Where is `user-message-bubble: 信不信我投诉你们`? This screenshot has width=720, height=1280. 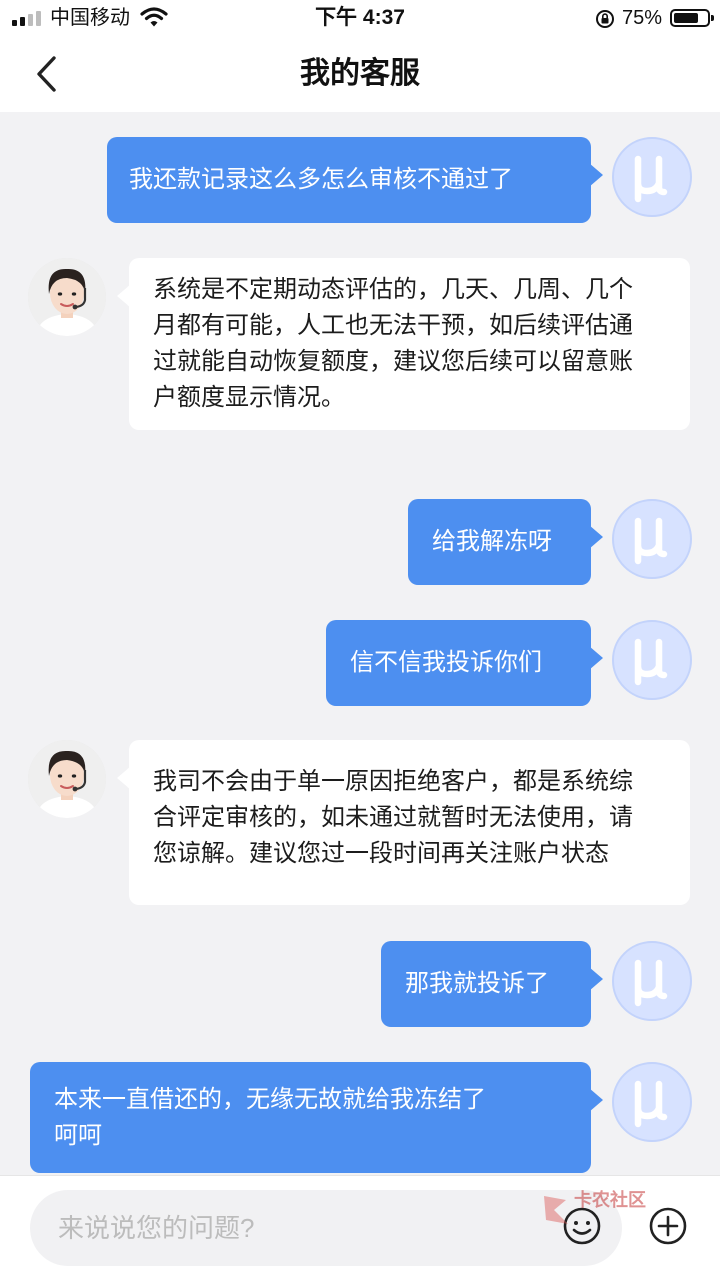
user-message-bubble: 信不信我投诉你们 is located at coordinates (464, 663).